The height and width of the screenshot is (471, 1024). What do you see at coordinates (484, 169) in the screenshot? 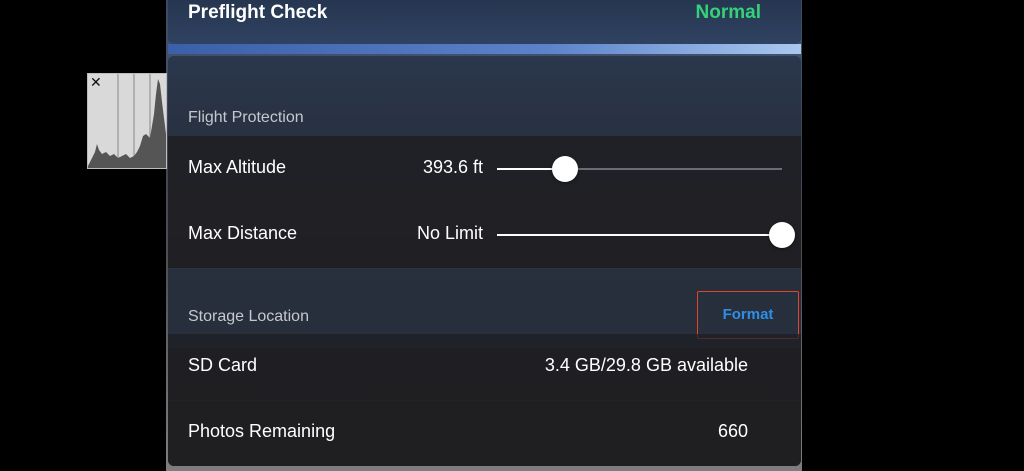
I see `max-altitude-row: Max Altitude 393.6 ft` at bounding box center [484, 169].